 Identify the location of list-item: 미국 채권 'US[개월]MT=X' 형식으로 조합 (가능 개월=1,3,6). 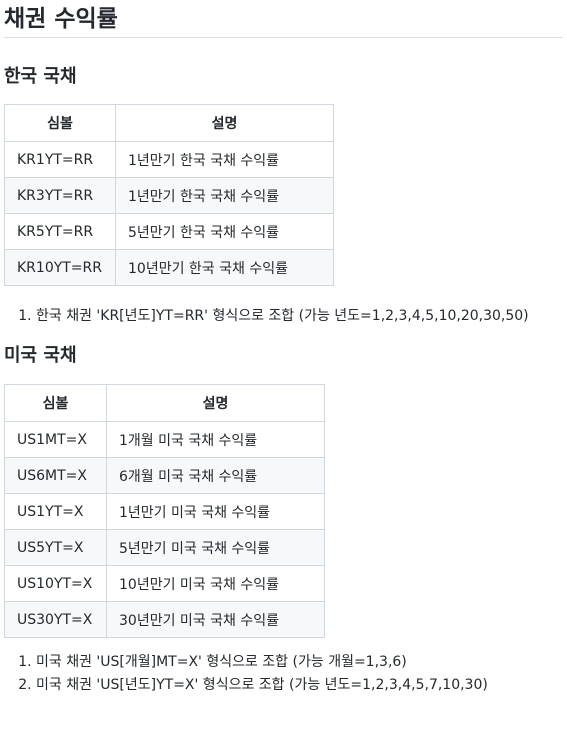
(299, 662).